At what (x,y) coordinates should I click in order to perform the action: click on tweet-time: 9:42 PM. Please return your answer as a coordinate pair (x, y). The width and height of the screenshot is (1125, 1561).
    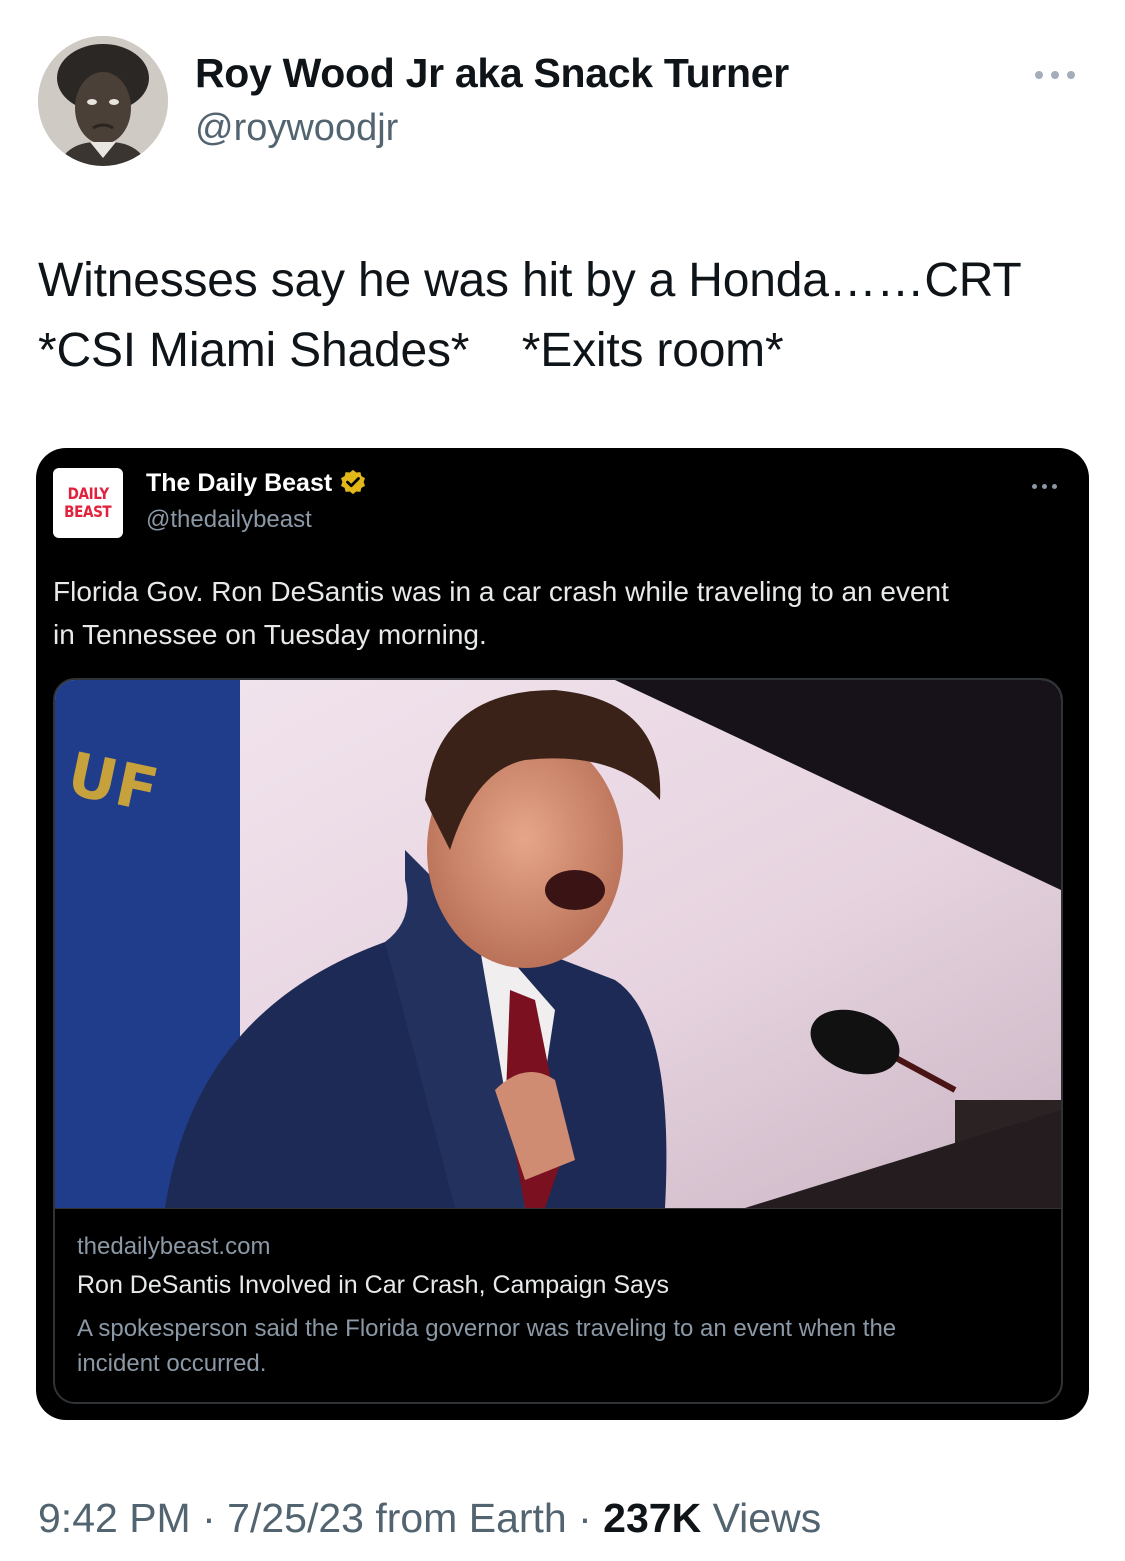
    Looking at the image, I should click on (114, 1518).